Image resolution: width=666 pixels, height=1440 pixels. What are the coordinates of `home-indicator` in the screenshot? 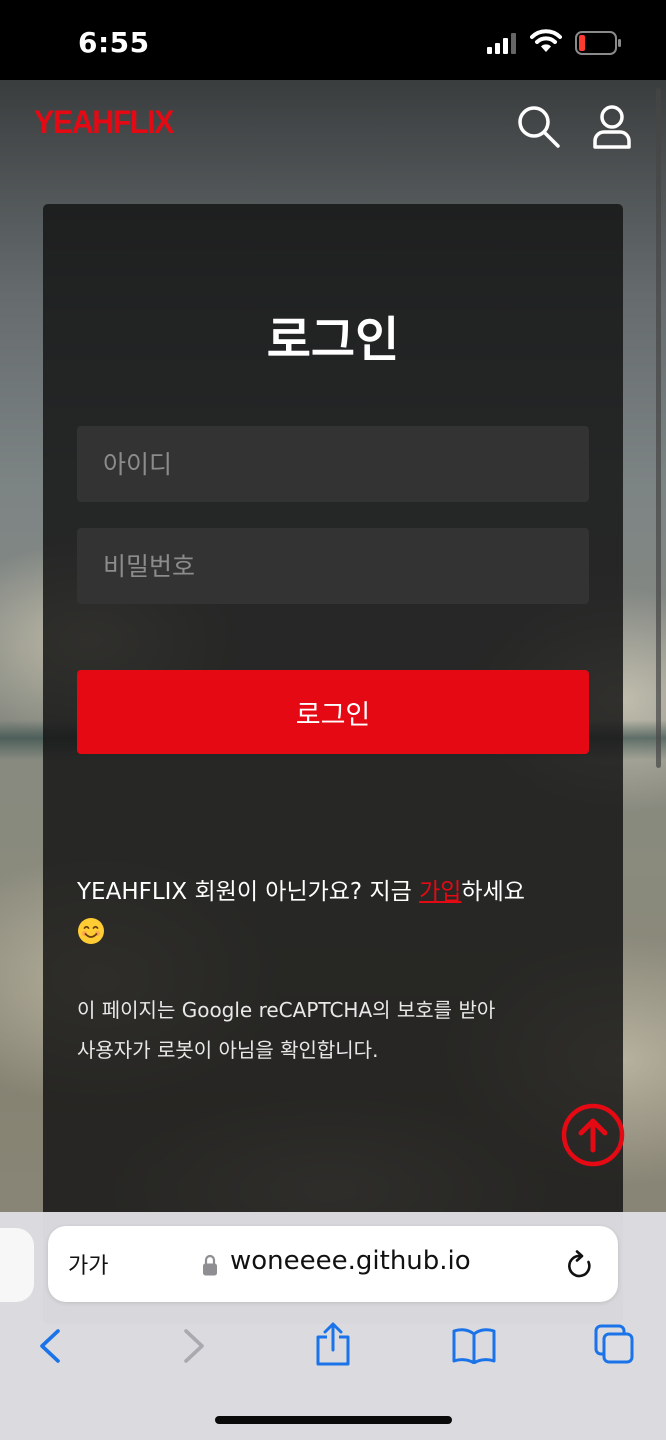 It's located at (333, 1420).